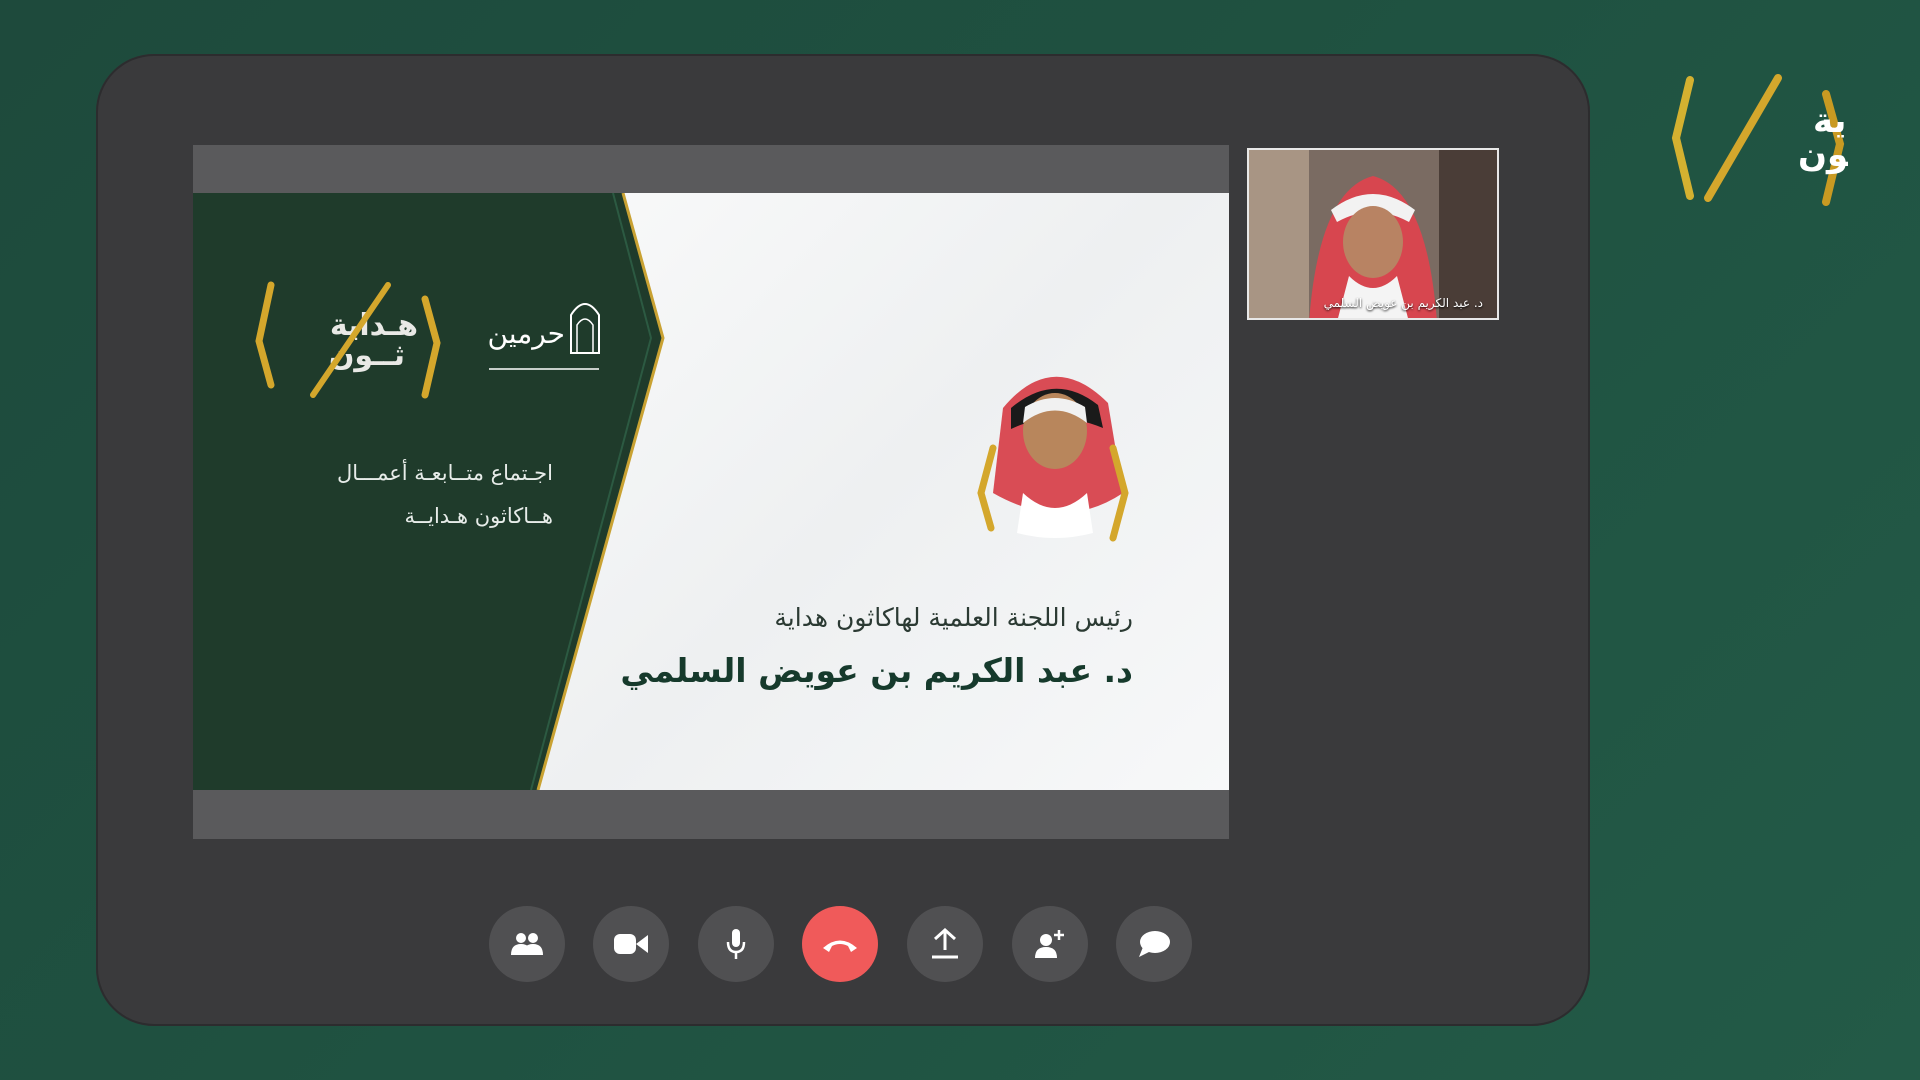 The image size is (1920, 1080). I want to click on microphone-button, so click(736, 944).